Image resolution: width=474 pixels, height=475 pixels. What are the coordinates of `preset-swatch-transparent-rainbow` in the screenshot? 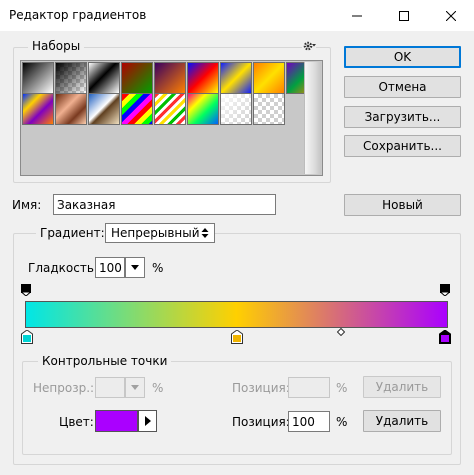 It's located at (203, 109).